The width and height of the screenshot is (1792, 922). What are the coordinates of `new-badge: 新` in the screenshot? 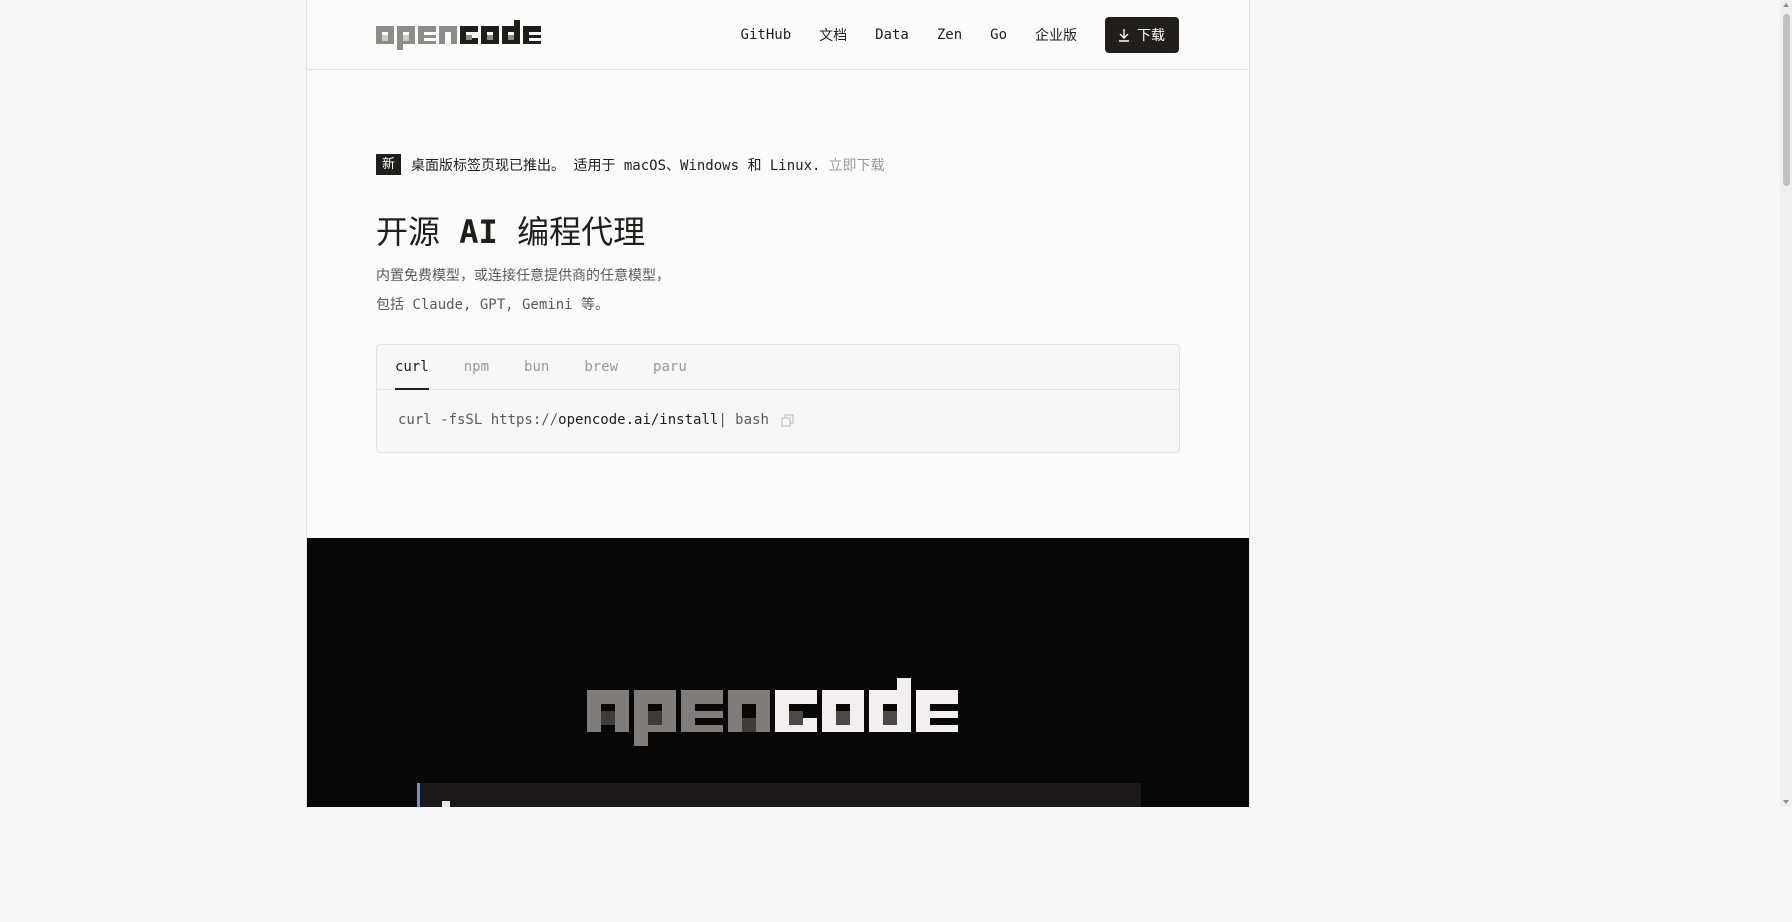 It's located at (389, 164).